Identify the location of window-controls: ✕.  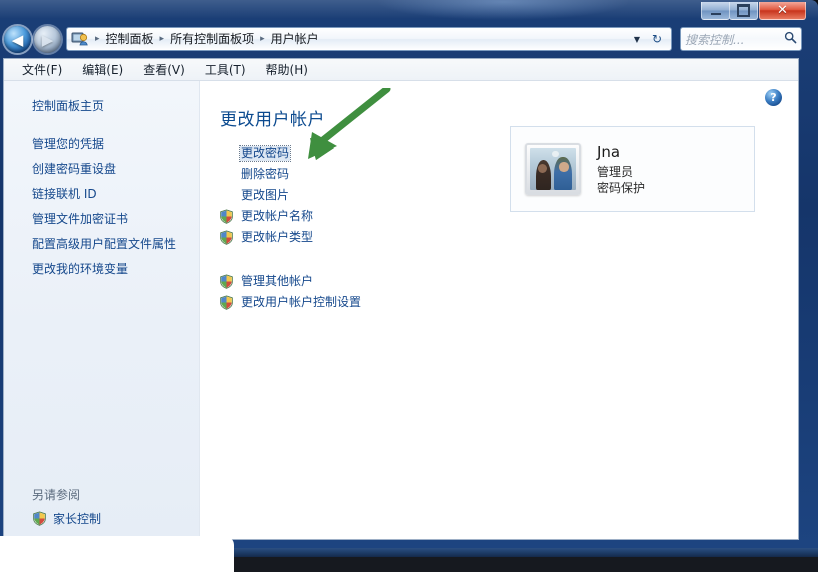
(753, 11).